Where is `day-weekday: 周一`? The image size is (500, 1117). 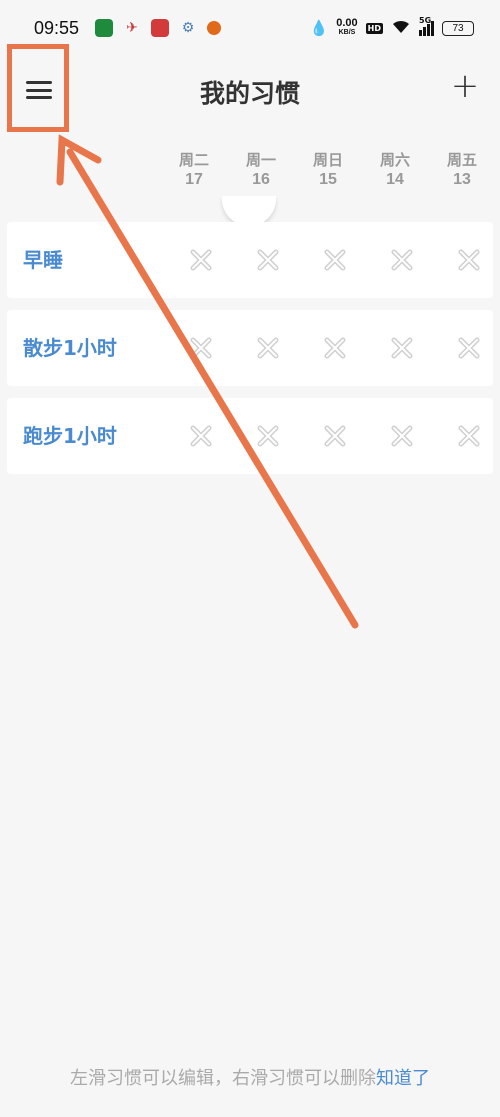
day-weekday: 周一 is located at coordinates (260, 160).